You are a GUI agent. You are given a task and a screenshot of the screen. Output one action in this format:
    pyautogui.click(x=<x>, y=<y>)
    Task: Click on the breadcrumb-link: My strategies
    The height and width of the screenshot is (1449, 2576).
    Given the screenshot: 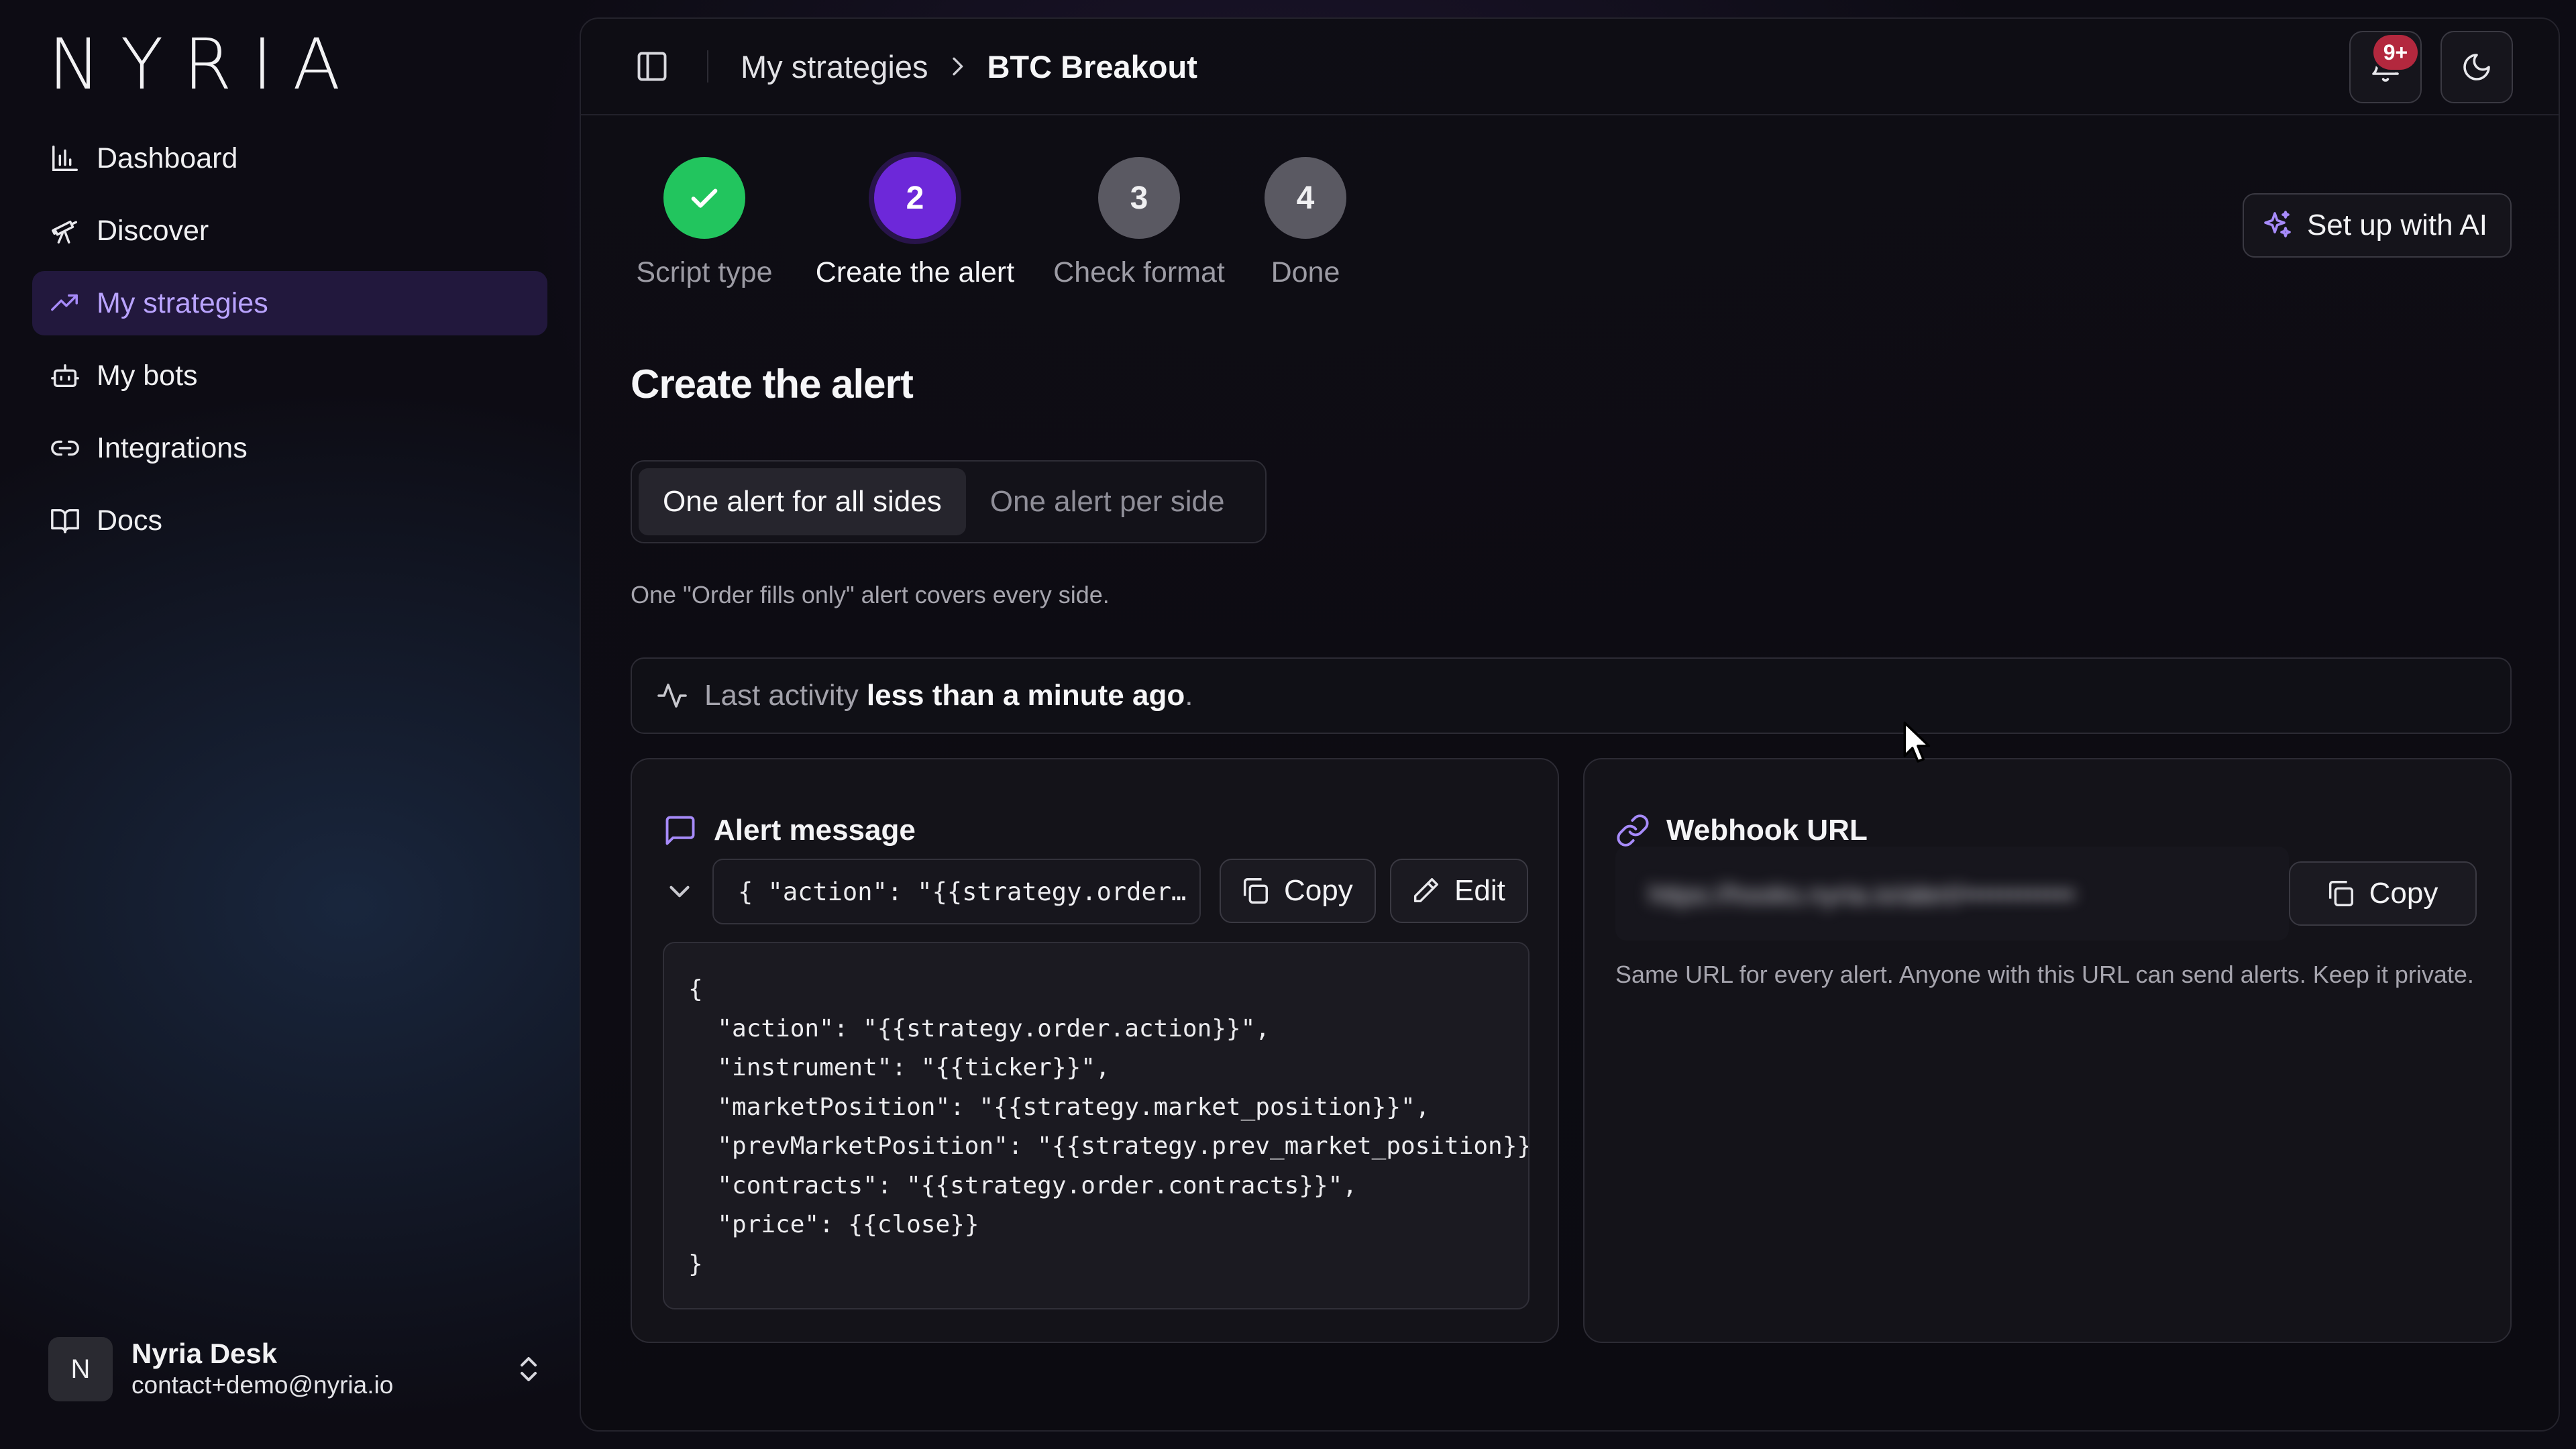 What is the action you would take?
    pyautogui.click(x=834, y=66)
    